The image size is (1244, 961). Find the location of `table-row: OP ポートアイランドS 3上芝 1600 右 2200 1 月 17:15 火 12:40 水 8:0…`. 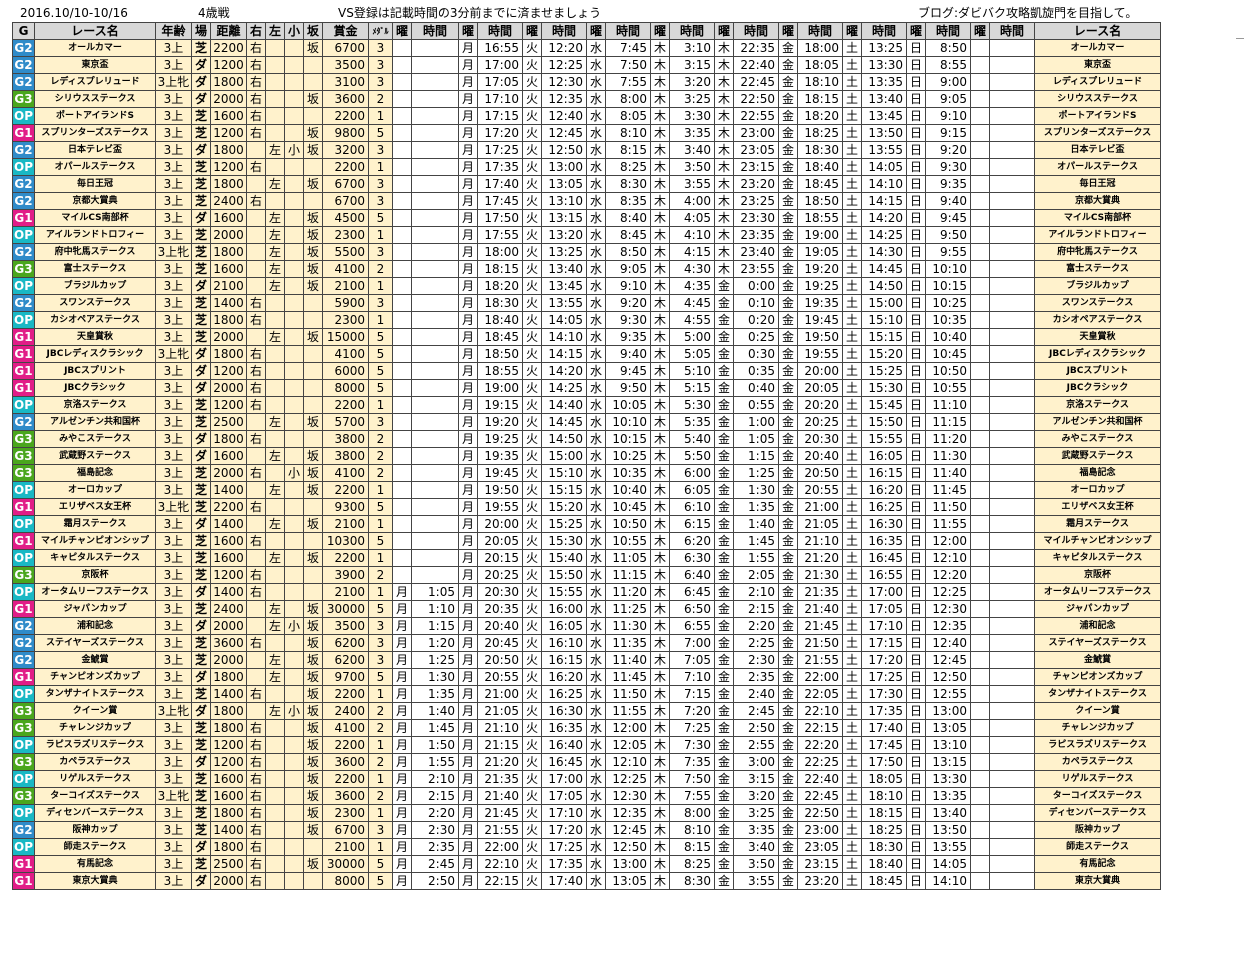

table-row: OP ポートアイランドS 3上芝 1600 右 2200 1 月 17:15 火 12:40 水 8:0… is located at coordinates (586, 116).